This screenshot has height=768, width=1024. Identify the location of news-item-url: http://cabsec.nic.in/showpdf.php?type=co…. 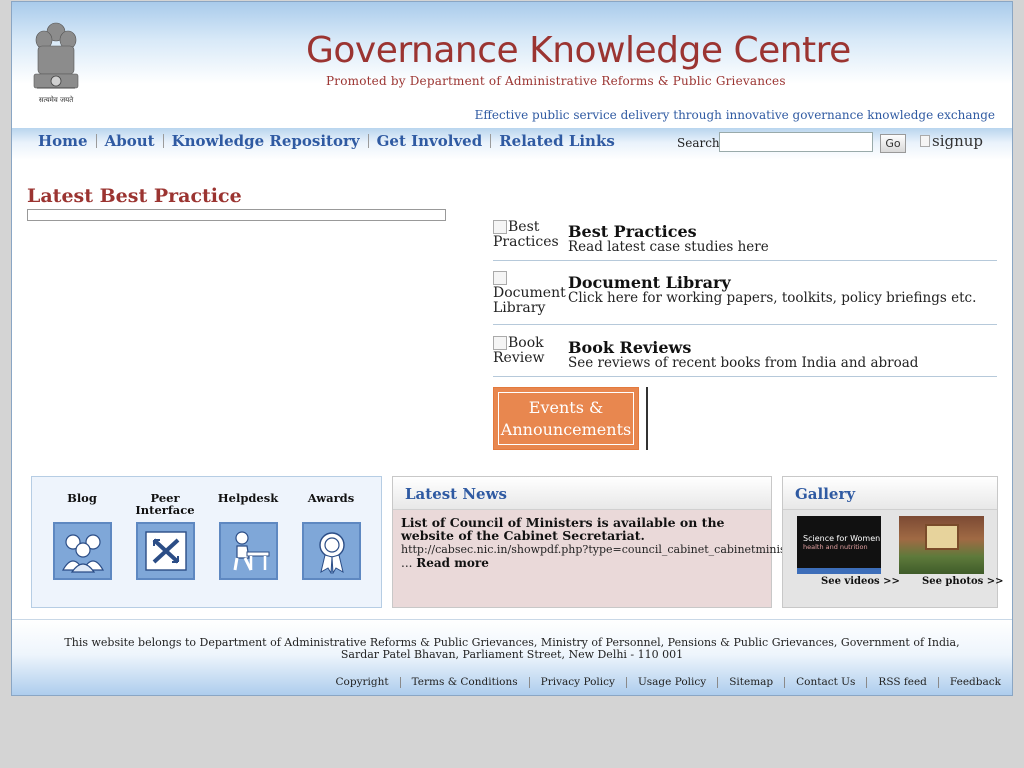
(604, 549).